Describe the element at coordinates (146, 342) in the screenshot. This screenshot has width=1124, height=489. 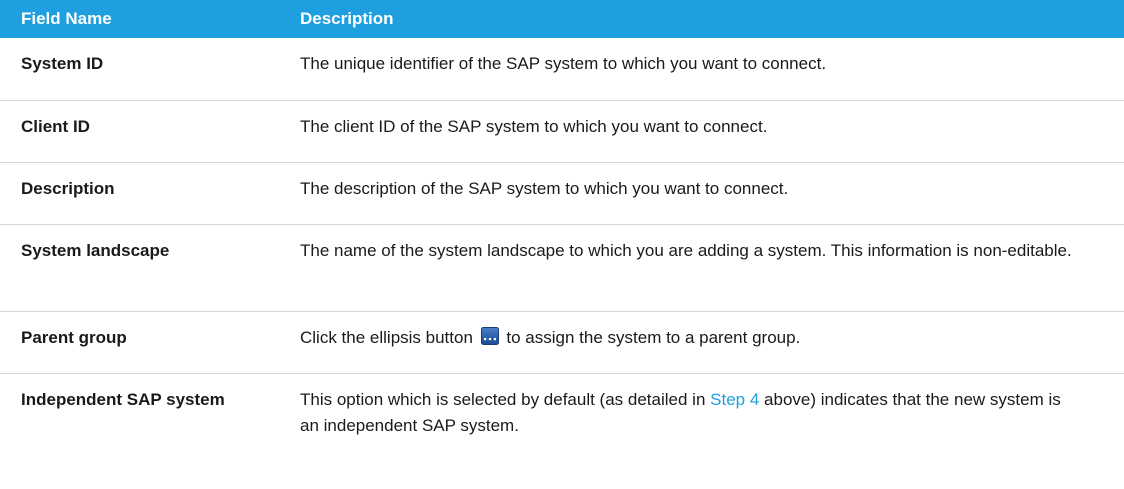
I see `field-name-cell: Parent group` at that location.